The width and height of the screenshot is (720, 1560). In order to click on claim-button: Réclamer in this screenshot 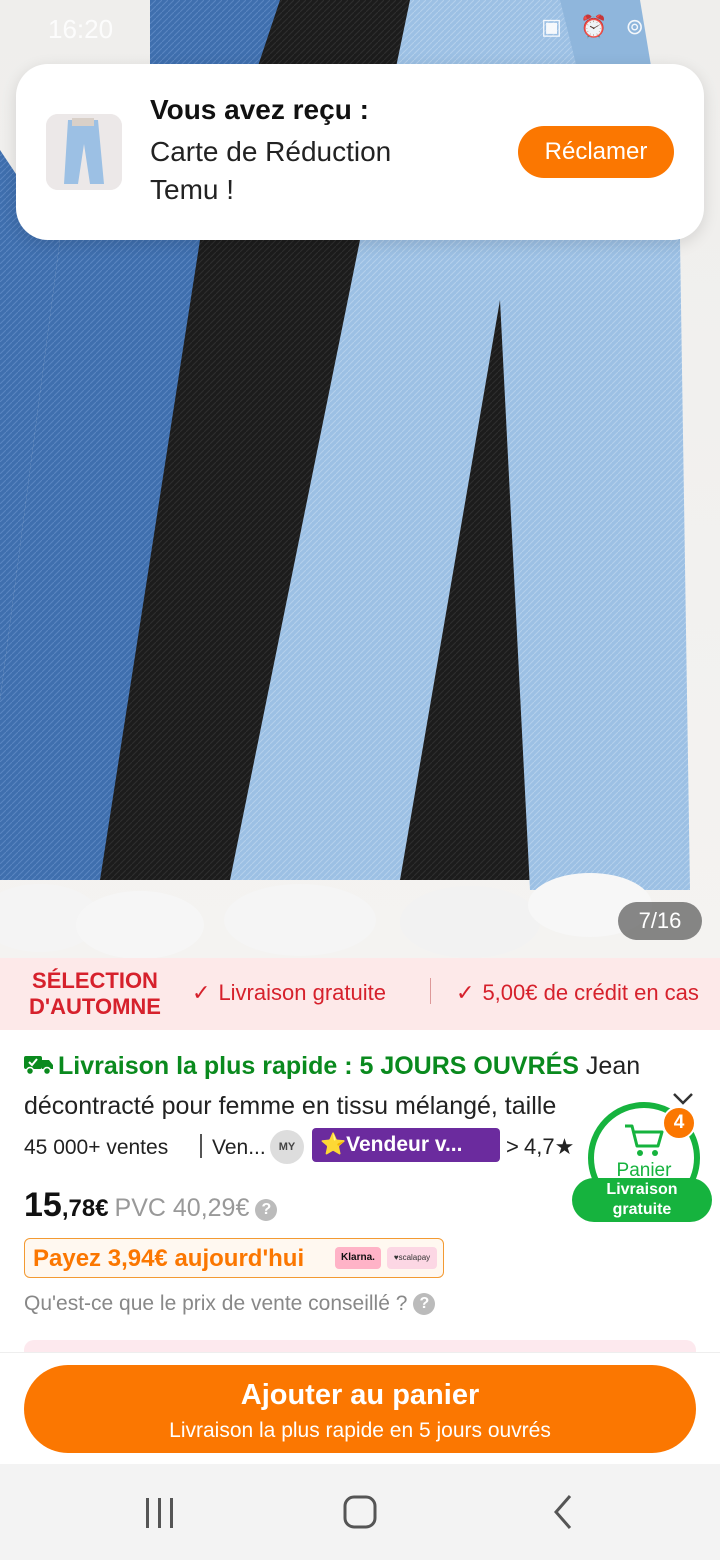, I will do `click(596, 152)`.